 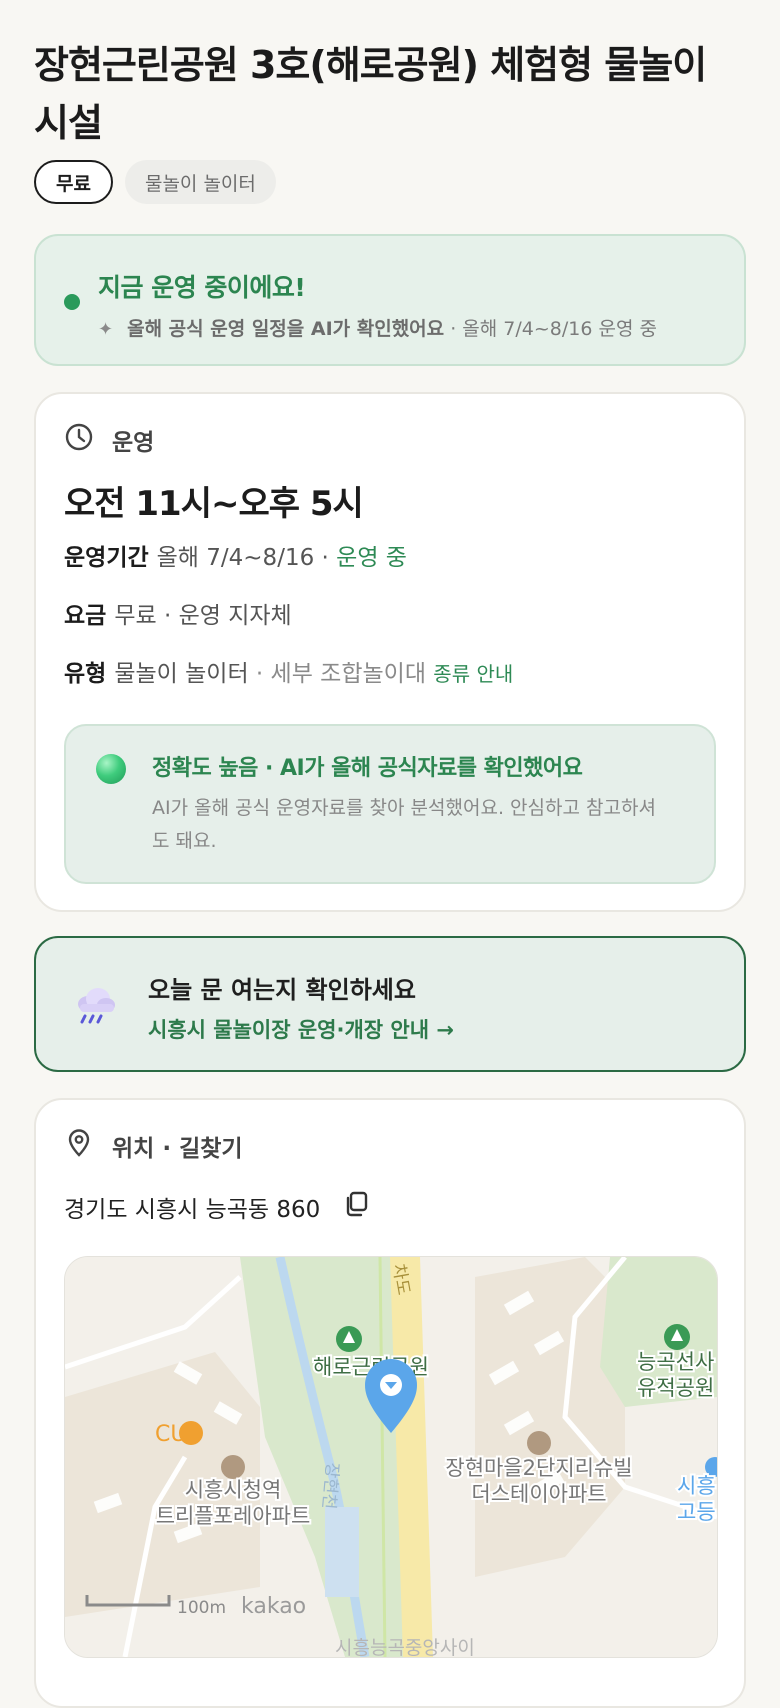 What do you see at coordinates (370, 94) in the screenshot?
I see `page-title: 장현근린공원 3호(해로공원) 체험형 물놀이시설` at bounding box center [370, 94].